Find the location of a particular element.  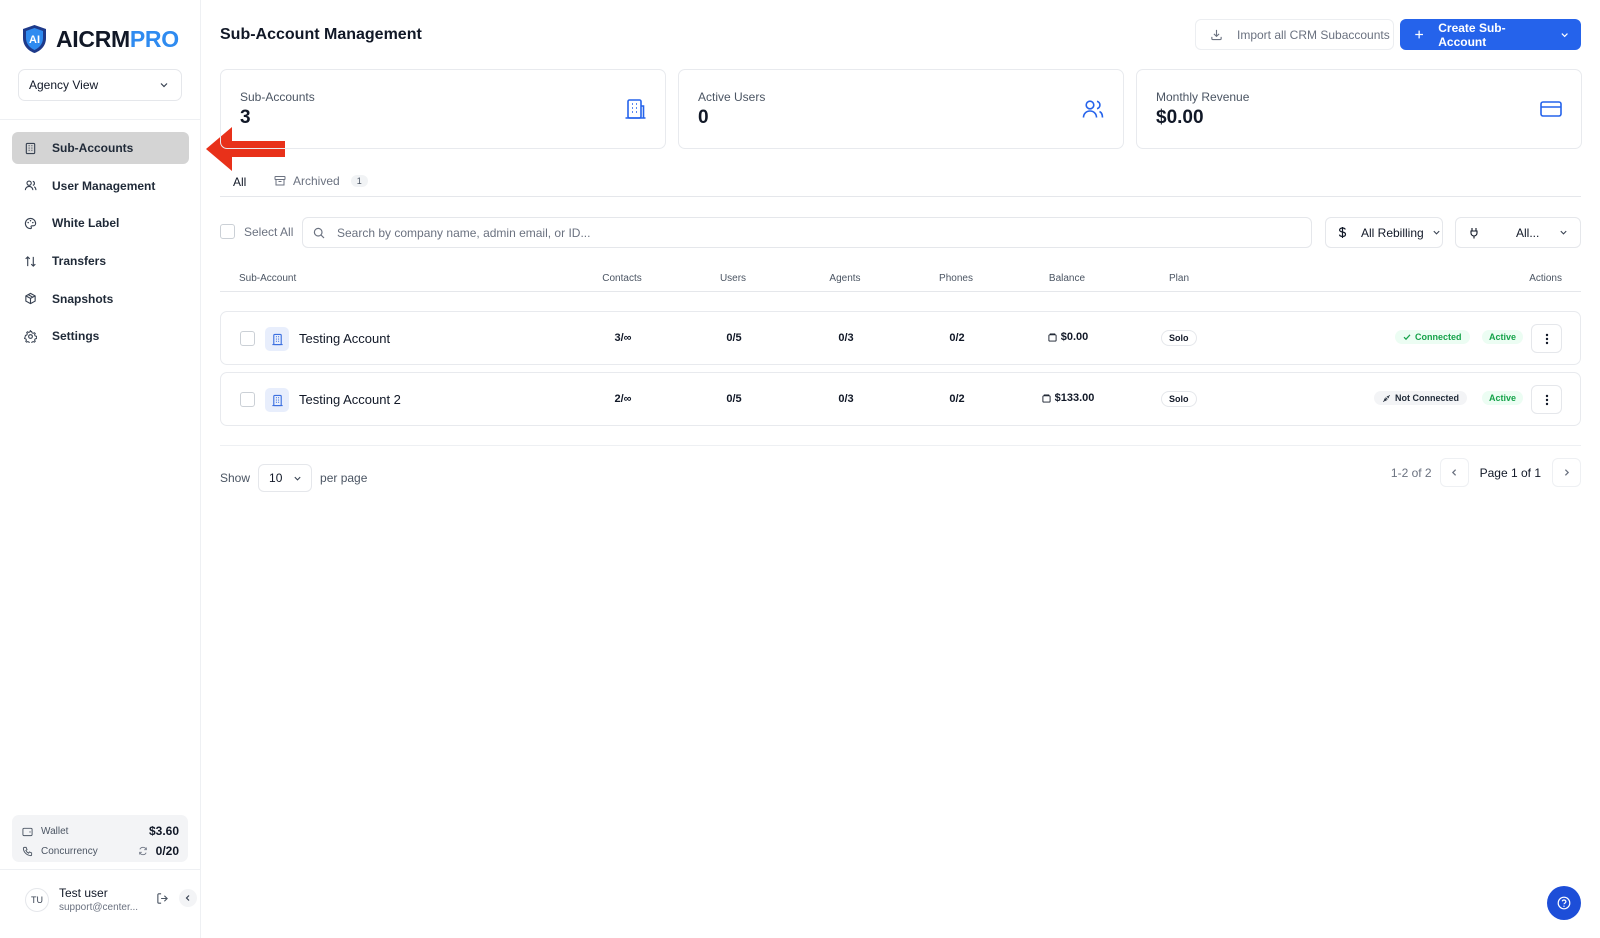

balance-cell: $0.00 is located at coordinates (1068, 337).